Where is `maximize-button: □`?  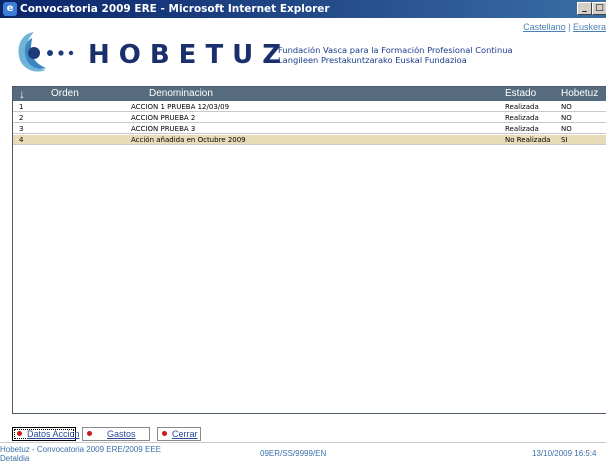 maximize-button: □ is located at coordinates (599, 8).